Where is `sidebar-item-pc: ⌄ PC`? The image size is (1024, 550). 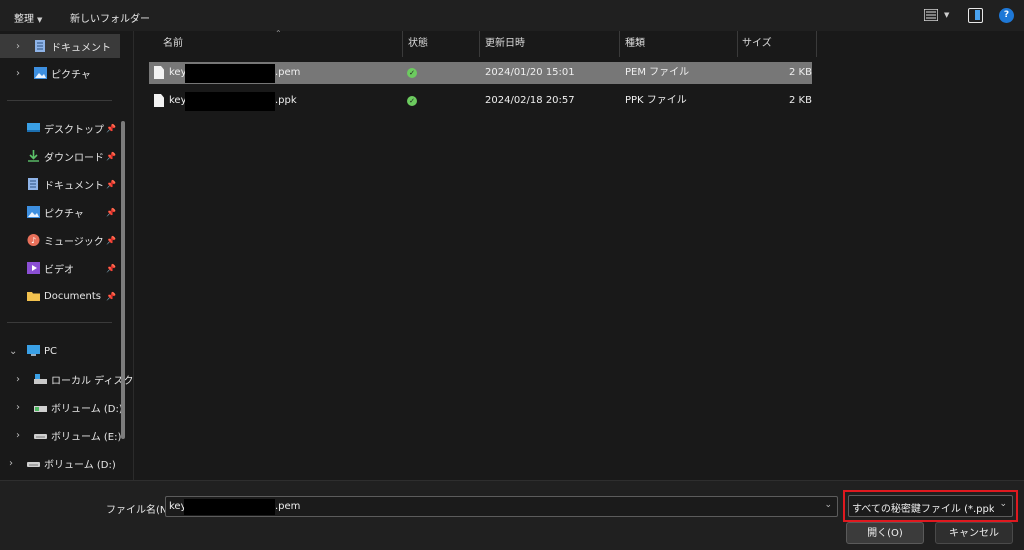
sidebar-item-pc: ⌄ PC is located at coordinates (60, 351).